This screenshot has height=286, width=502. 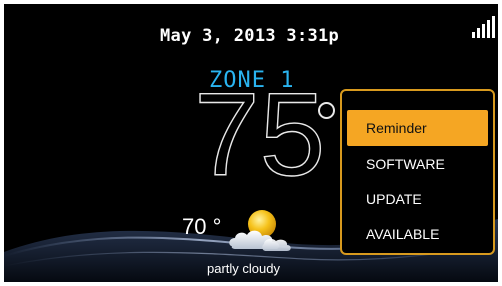 I want to click on outdoor-temperature: 70 °, so click(x=202, y=226).